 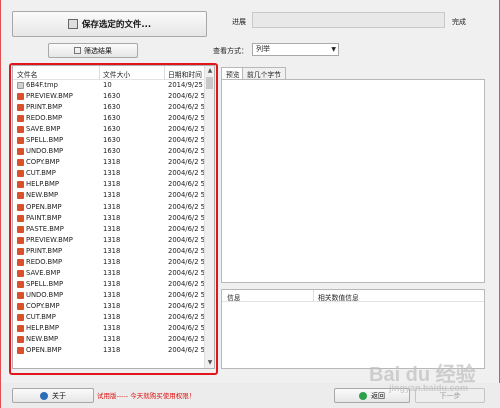 What do you see at coordinates (263, 49) in the screenshot?
I see `view-mode-value: 列举` at bounding box center [263, 49].